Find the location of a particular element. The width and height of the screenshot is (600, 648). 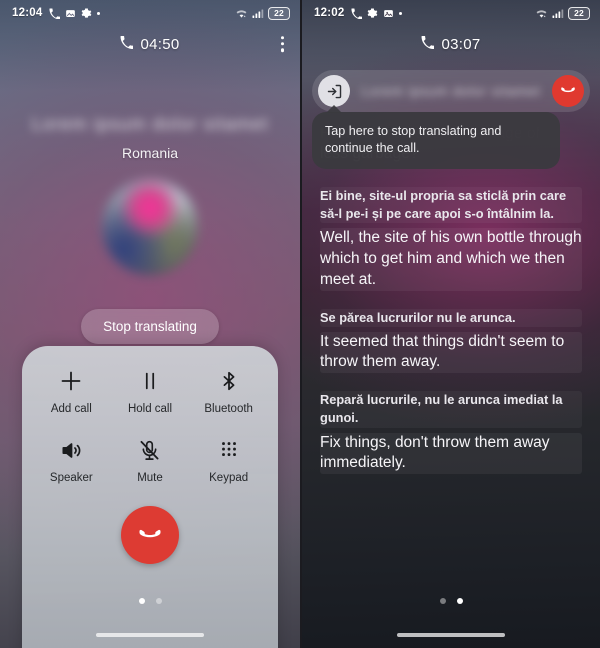

call-header-left: 04:50 is located at coordinates (150, 44).